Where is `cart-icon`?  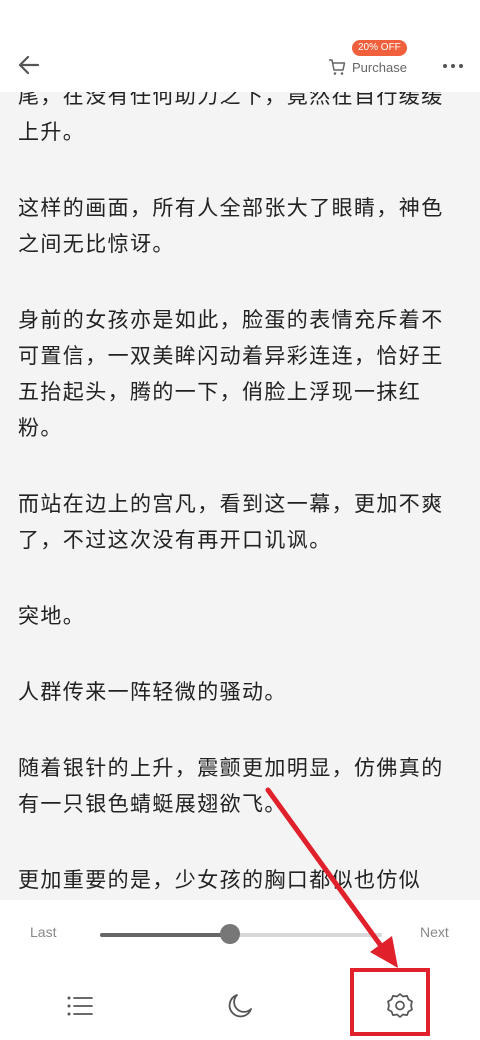
cart-icon is located at coordinates (337, 67).